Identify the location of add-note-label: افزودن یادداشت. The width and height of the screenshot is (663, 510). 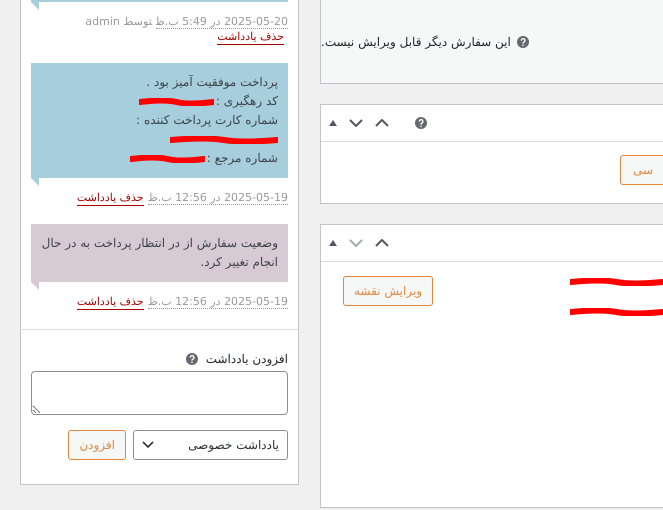
(247, 359).